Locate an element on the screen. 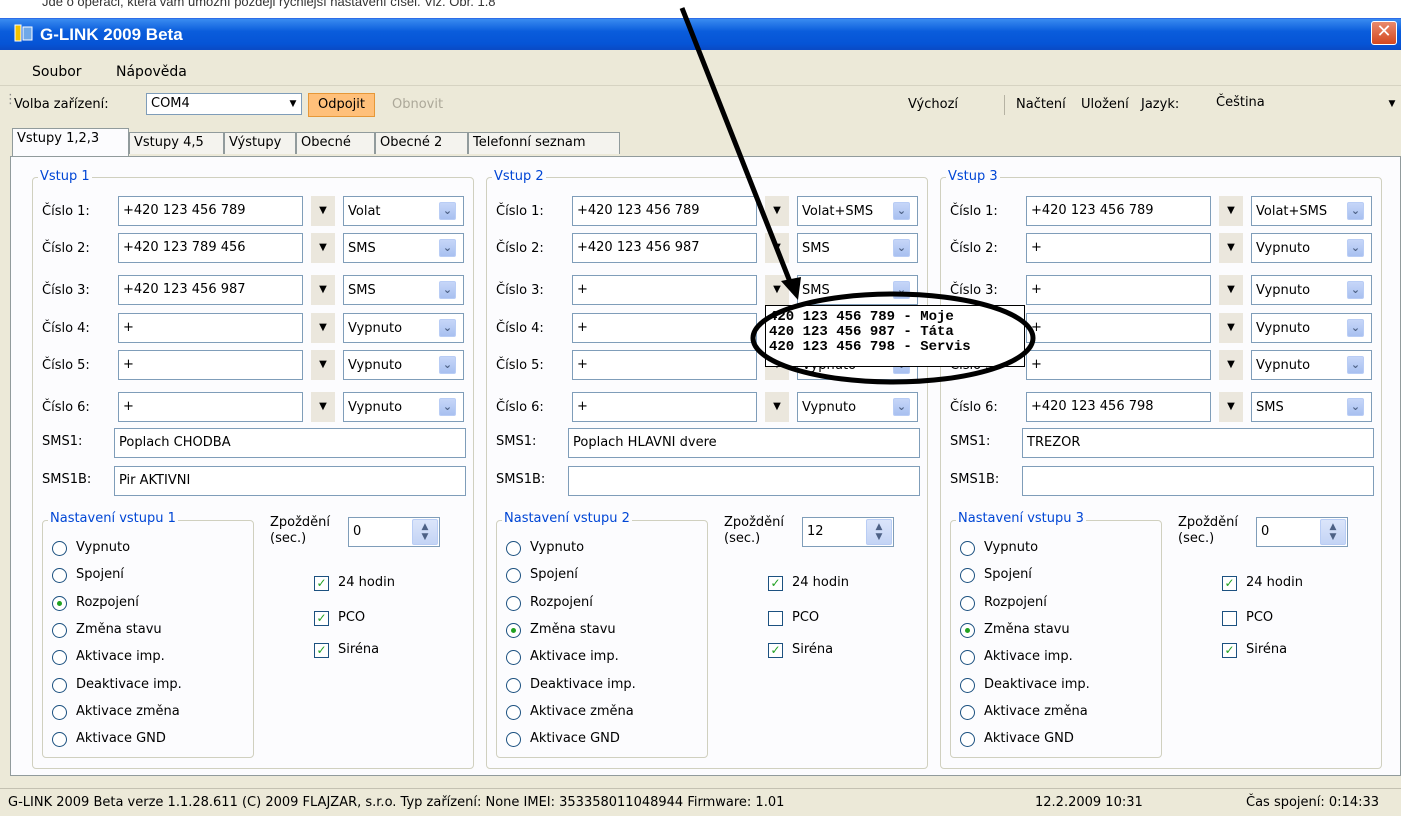  status-datetime: 12.2.2009 10:31 is located at coordinates (1089, 802).